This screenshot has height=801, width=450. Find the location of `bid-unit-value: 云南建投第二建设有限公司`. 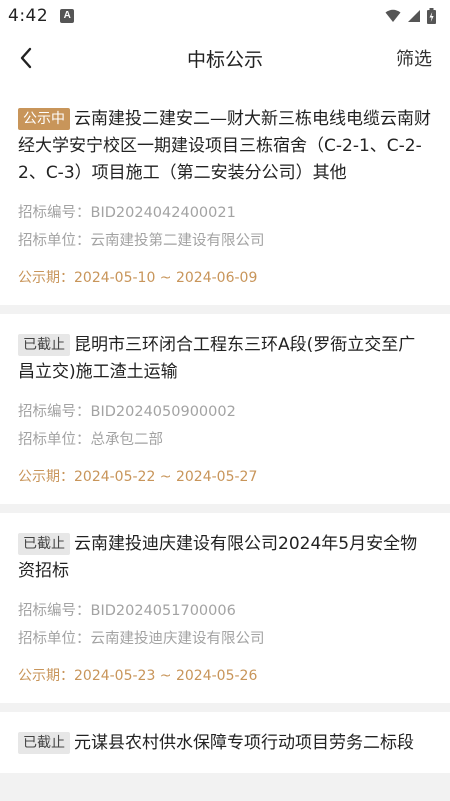

bid-unit-value: 云南建投第二建设有限公司 is located at coordinates (177, 241).